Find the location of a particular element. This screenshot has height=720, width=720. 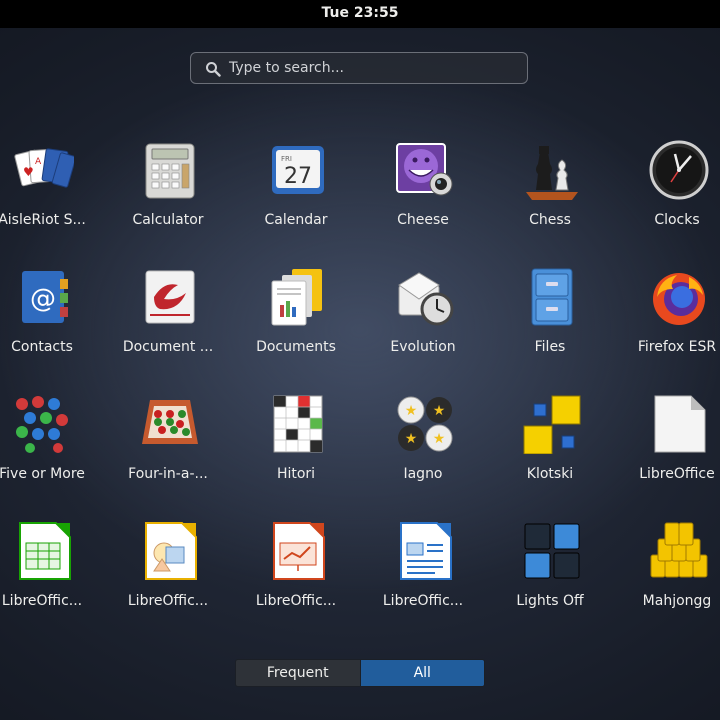

app-mahjongg: Mahjongg is located at coordinates (668, 571).